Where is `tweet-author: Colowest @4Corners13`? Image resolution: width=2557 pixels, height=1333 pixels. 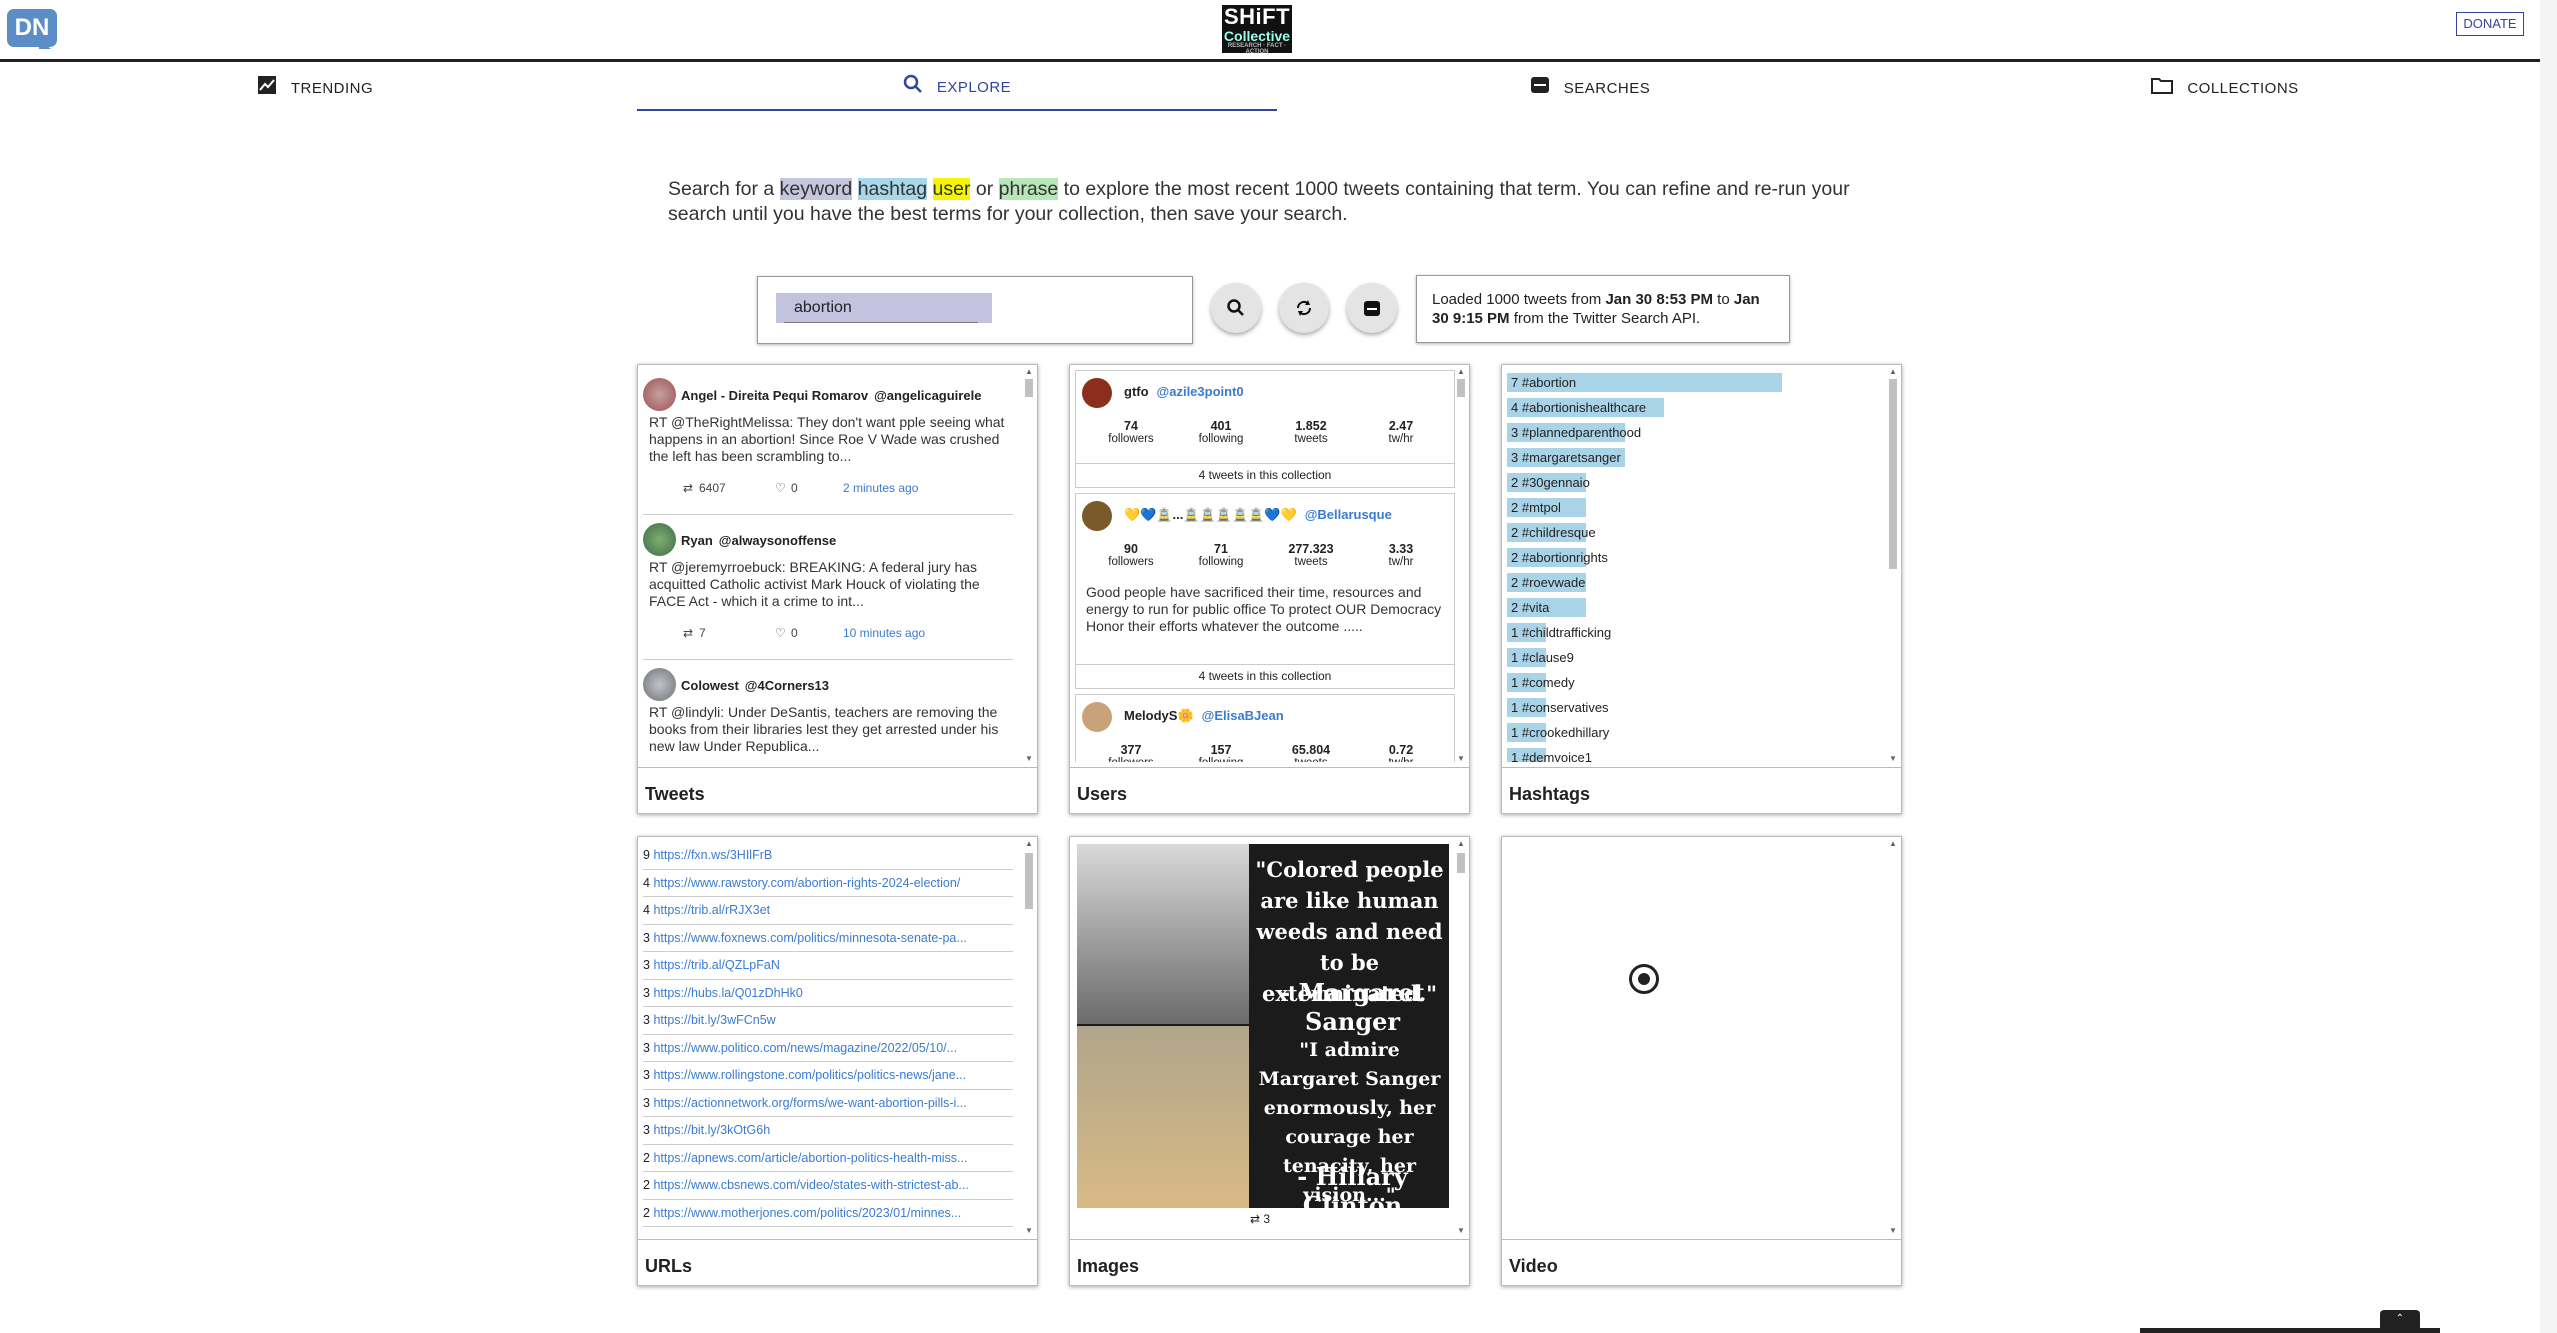
tweet-author: Colowest @4Corners13 is located at coordinates (755, 685).